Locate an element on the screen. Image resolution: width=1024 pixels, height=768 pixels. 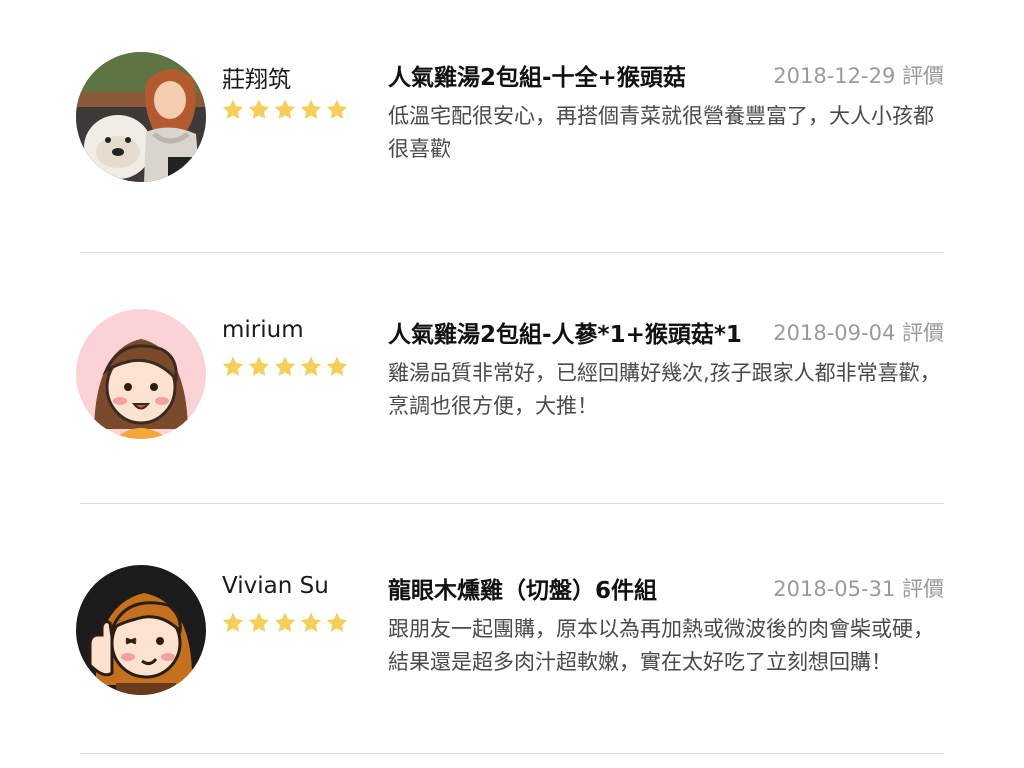
product-title: 人氣雞湯2包組-人蔘*1+猴頭菇*1 is located at coordinates (565, 332).